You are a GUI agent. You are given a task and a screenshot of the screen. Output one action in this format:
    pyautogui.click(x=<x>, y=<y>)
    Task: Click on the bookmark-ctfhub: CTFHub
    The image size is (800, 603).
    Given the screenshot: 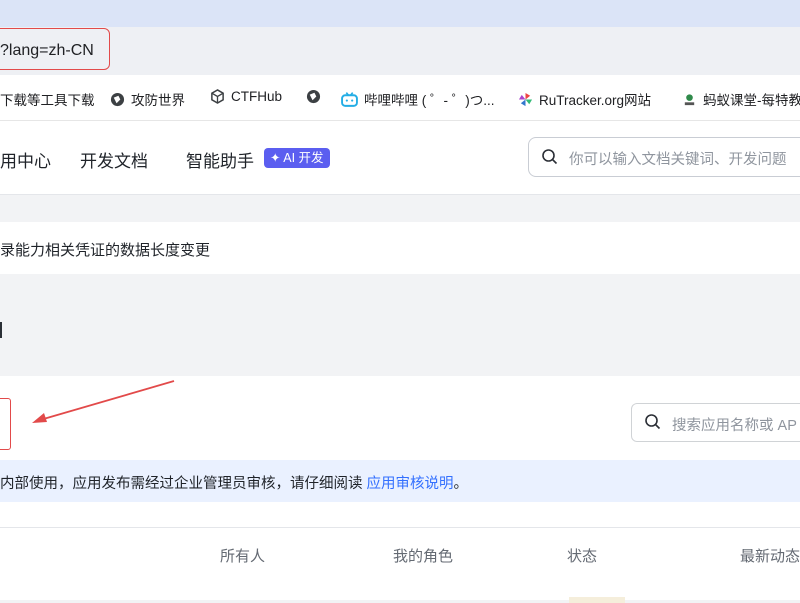 What is the action you would take?
    pyautogui.click(x=246, y=96)
    